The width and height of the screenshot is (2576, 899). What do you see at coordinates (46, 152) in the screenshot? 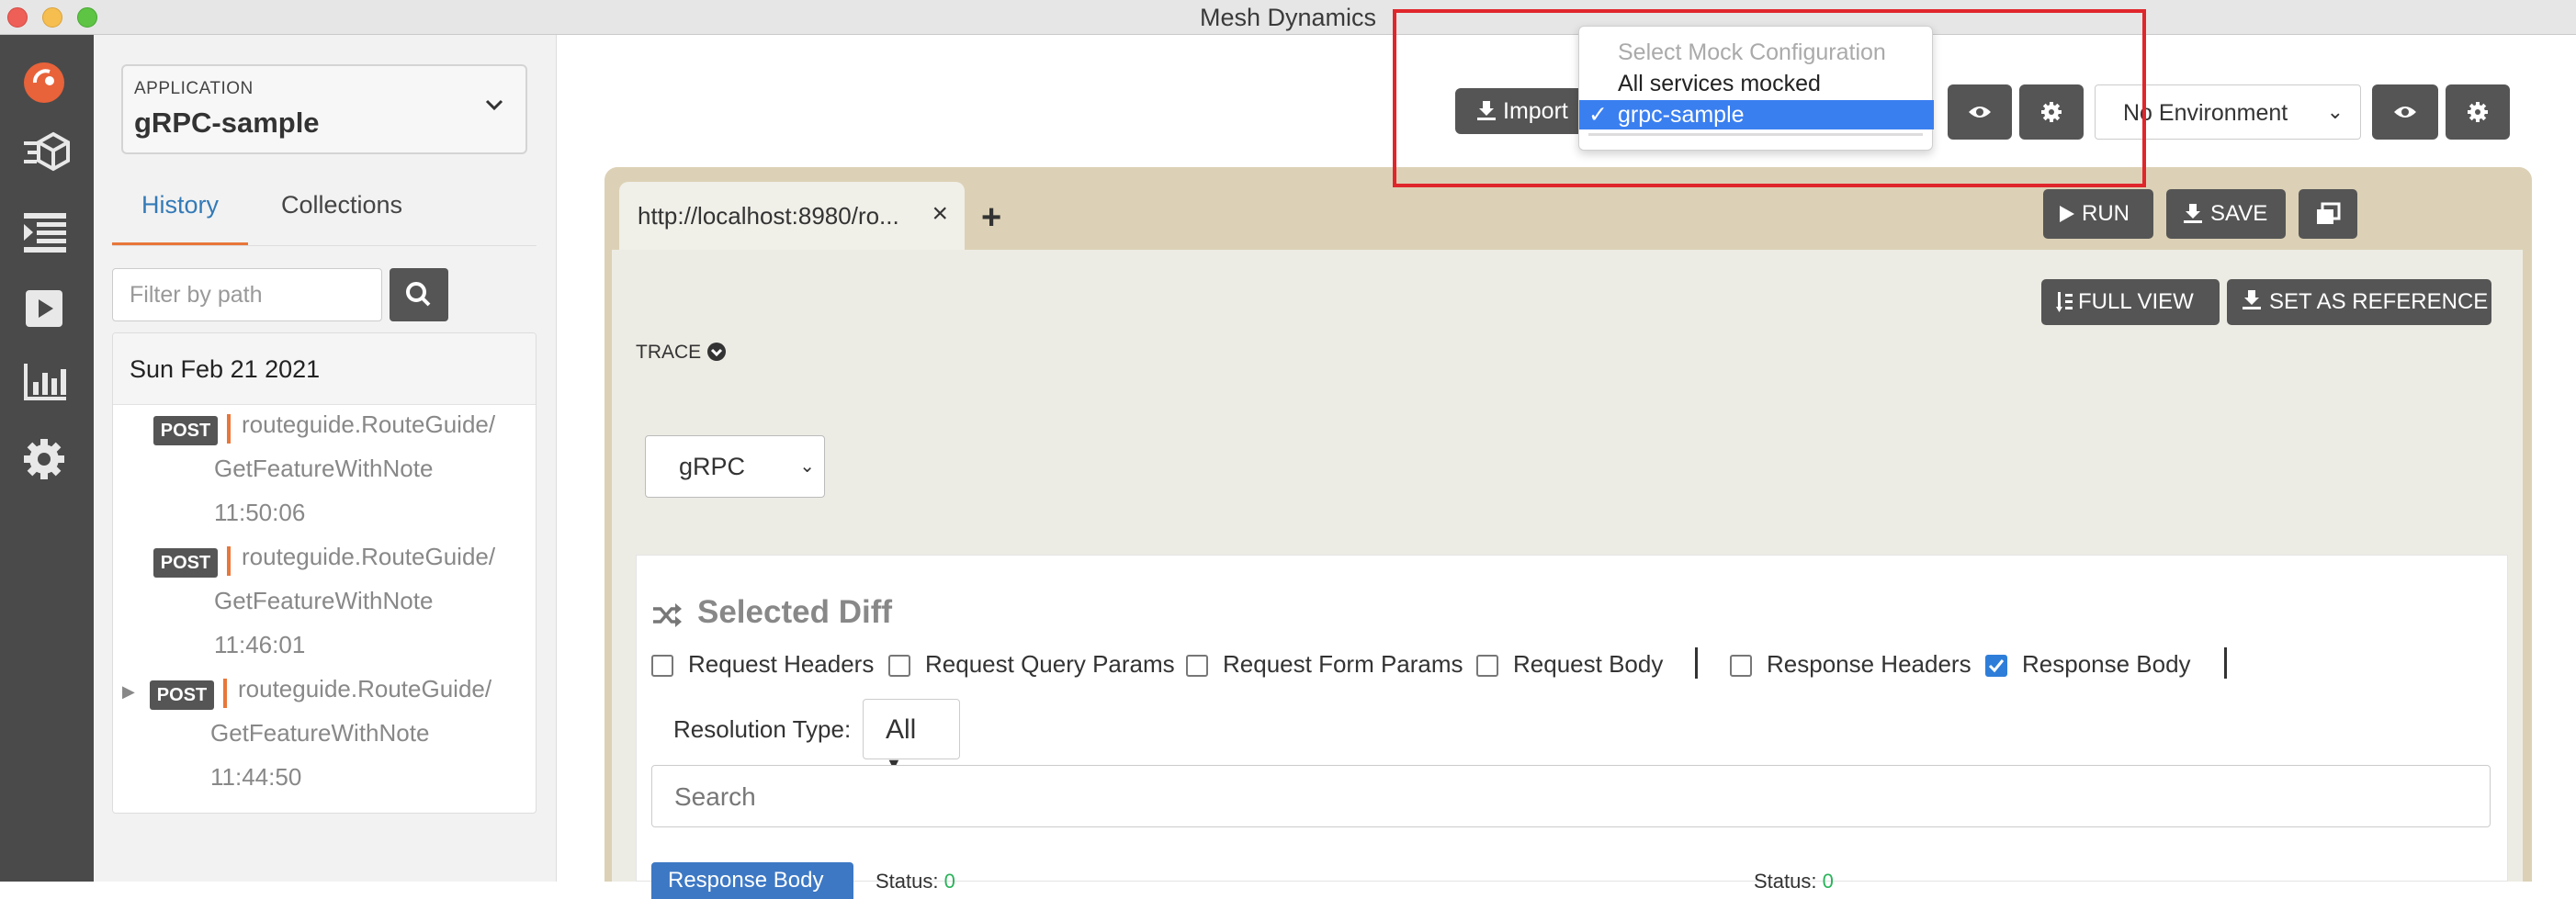
I see `services-icon` at bounding box center [46, 152].